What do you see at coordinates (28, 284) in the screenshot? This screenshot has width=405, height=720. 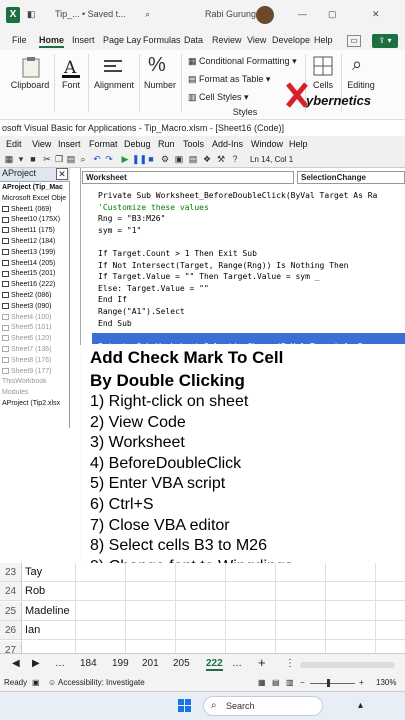 I see `project-tree-item: Sheet16 (222)` at bounding box center [28, 284].